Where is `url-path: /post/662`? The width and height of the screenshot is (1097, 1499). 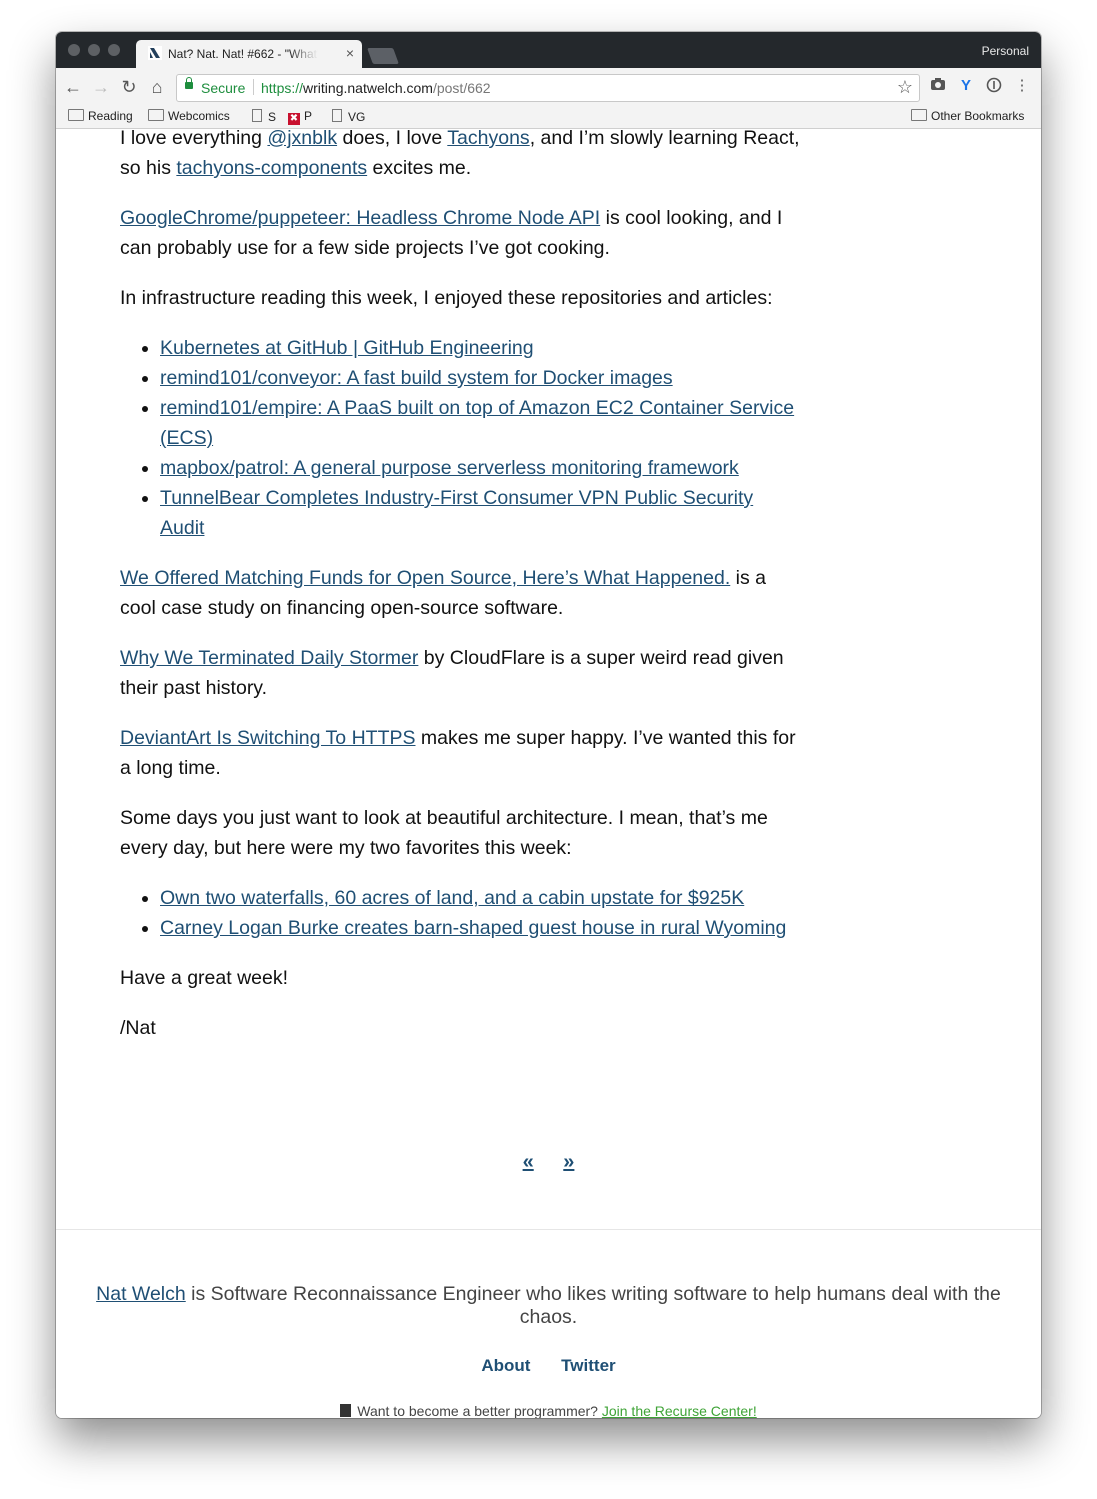 url-path: /post/662 is located at coordinates (461, 88).